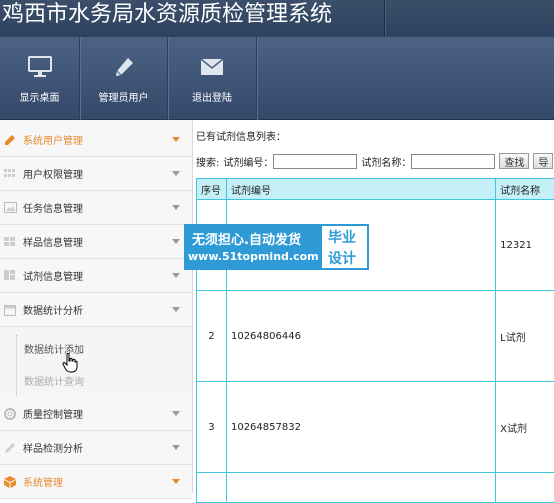 The height and width of the screenshot is (503, 554). What do you see at coordinates (10, 482) in the screenshot?
I see `box-icon` at bounding box center [10, 482].